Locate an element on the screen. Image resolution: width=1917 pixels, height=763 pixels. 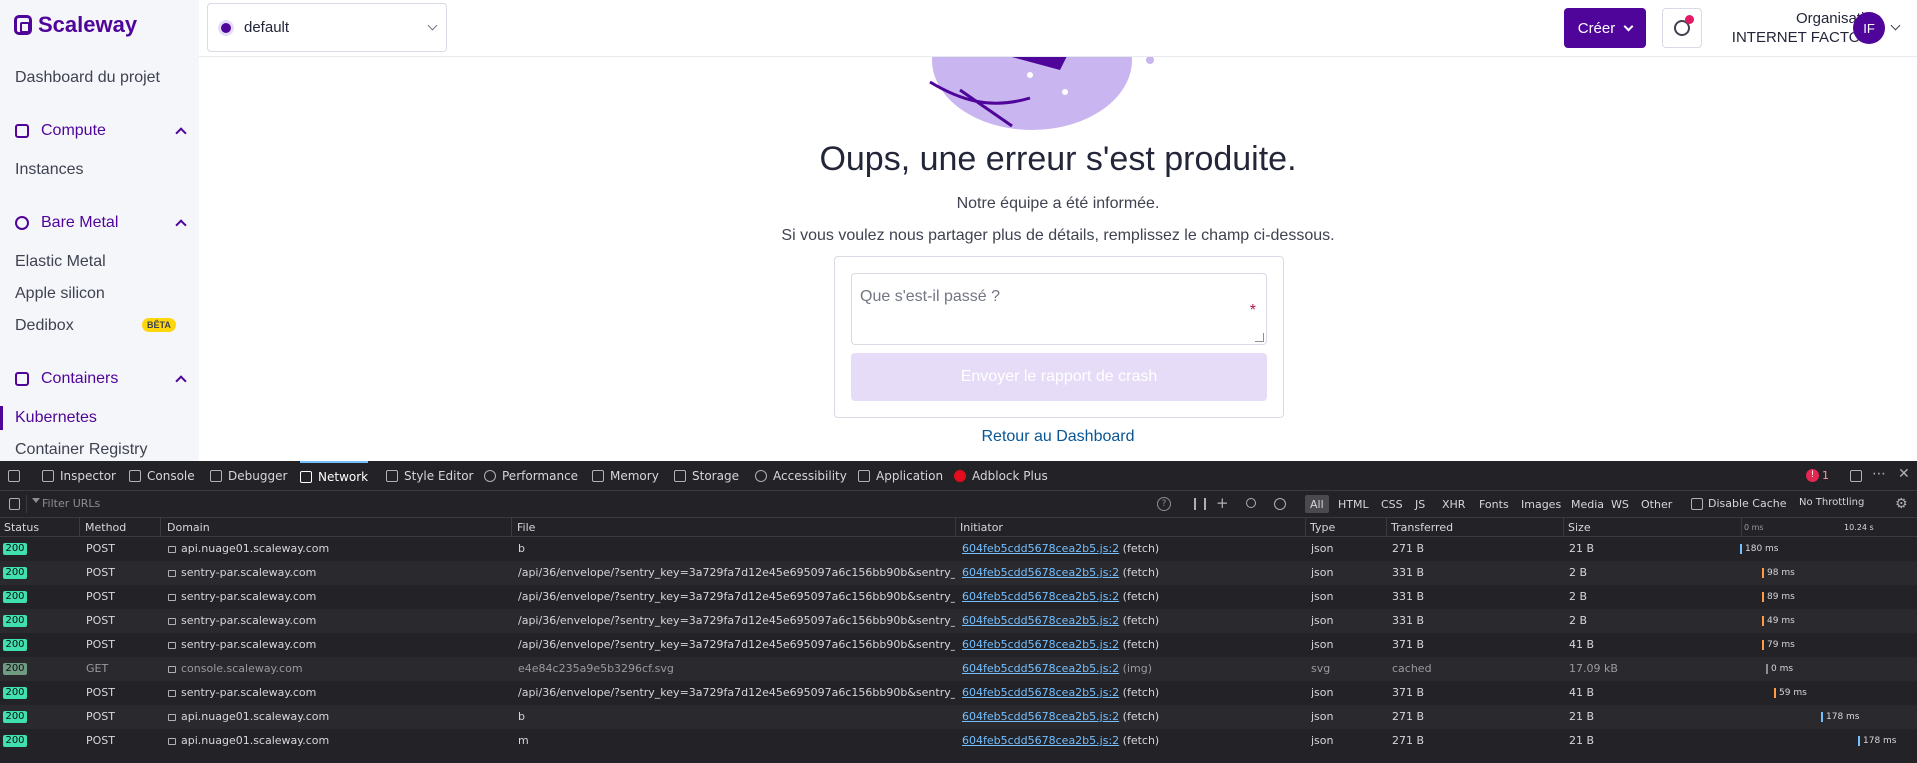
filter-css: CSS is located at coordinates (1392, 504).